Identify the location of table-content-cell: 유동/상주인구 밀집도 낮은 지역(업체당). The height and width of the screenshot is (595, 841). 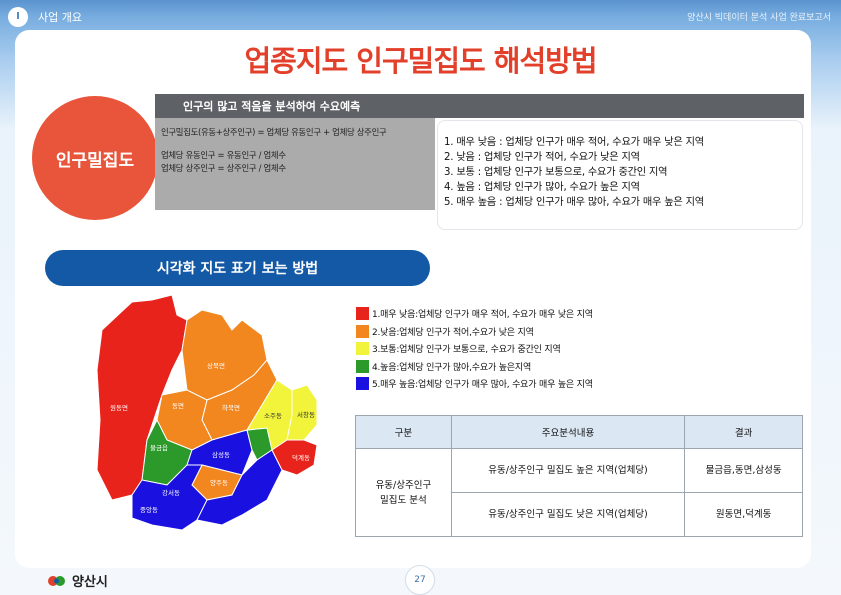
(568, 514).